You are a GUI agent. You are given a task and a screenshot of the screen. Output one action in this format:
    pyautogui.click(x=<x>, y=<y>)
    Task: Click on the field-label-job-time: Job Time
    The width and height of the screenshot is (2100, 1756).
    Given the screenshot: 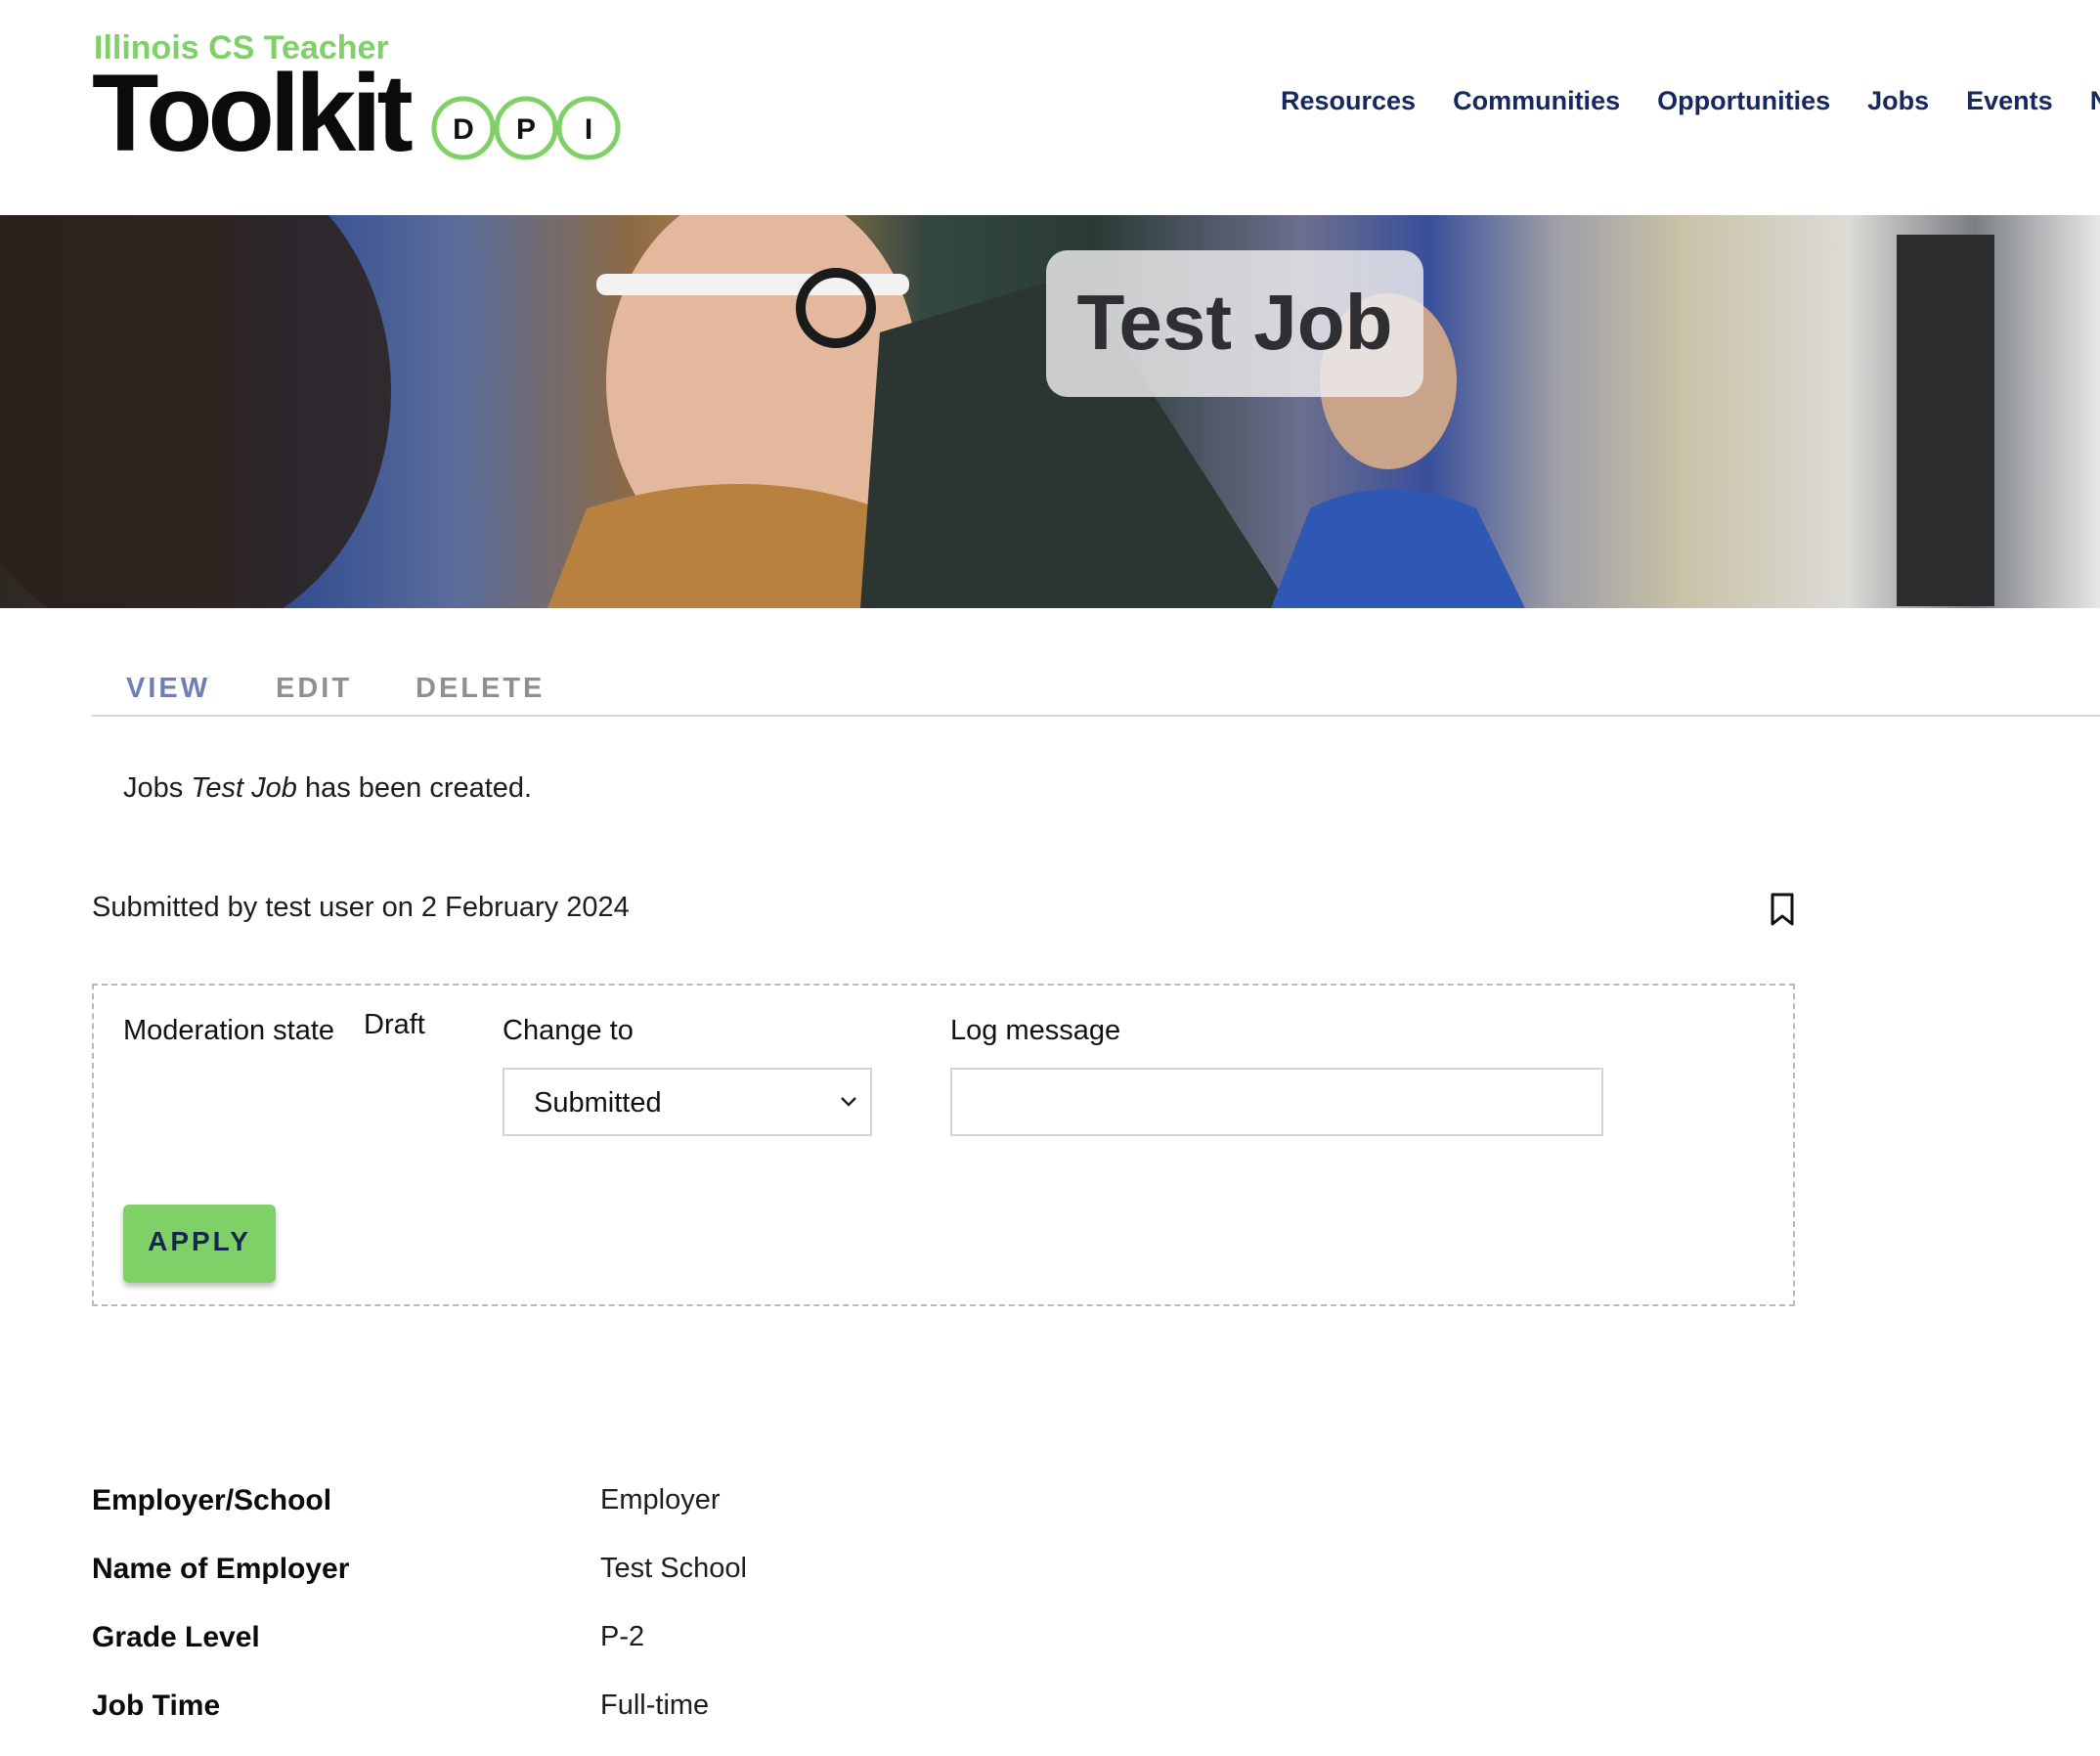 What is the action you would take?
    pyautogui.click(x=156, y=1706)
    